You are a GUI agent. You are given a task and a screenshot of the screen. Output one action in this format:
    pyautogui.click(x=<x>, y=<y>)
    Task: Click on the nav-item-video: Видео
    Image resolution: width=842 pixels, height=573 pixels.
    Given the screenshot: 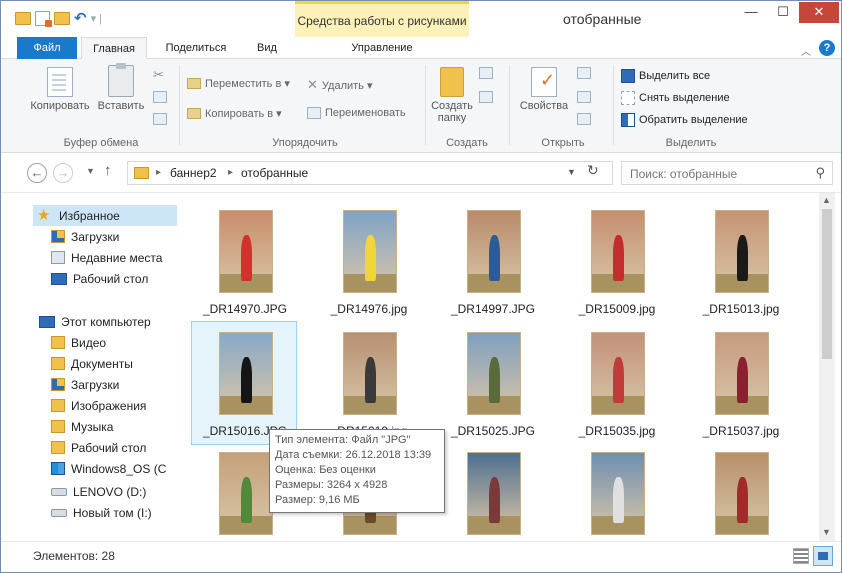 What is the action you would take?
    pyautogui.click(x=78, y=342)
    